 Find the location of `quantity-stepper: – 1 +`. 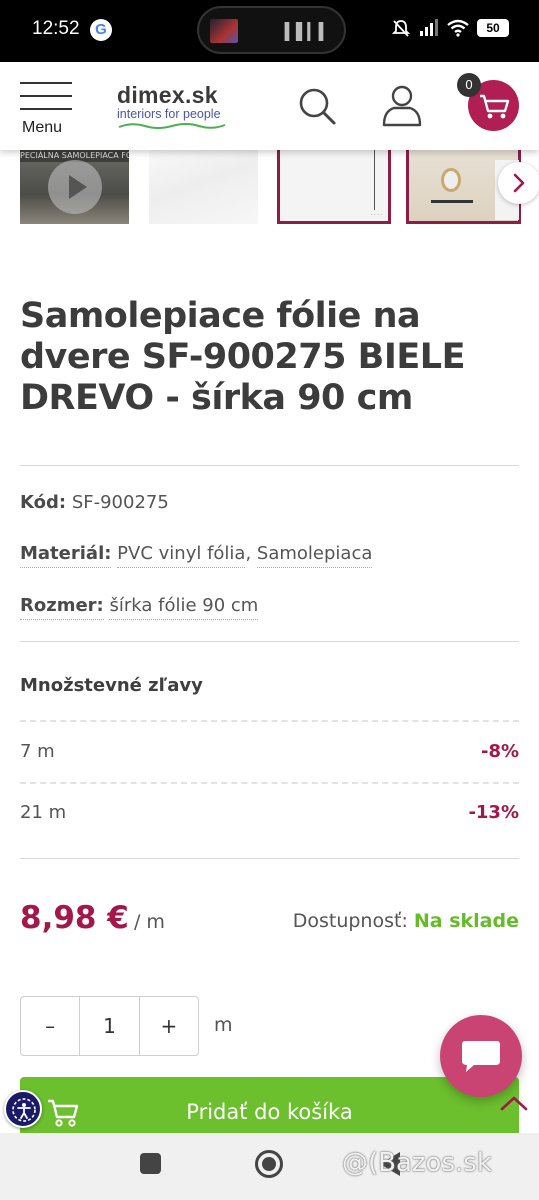

quantity-stepper: – 1 + is located at coordinates (109, 1026).